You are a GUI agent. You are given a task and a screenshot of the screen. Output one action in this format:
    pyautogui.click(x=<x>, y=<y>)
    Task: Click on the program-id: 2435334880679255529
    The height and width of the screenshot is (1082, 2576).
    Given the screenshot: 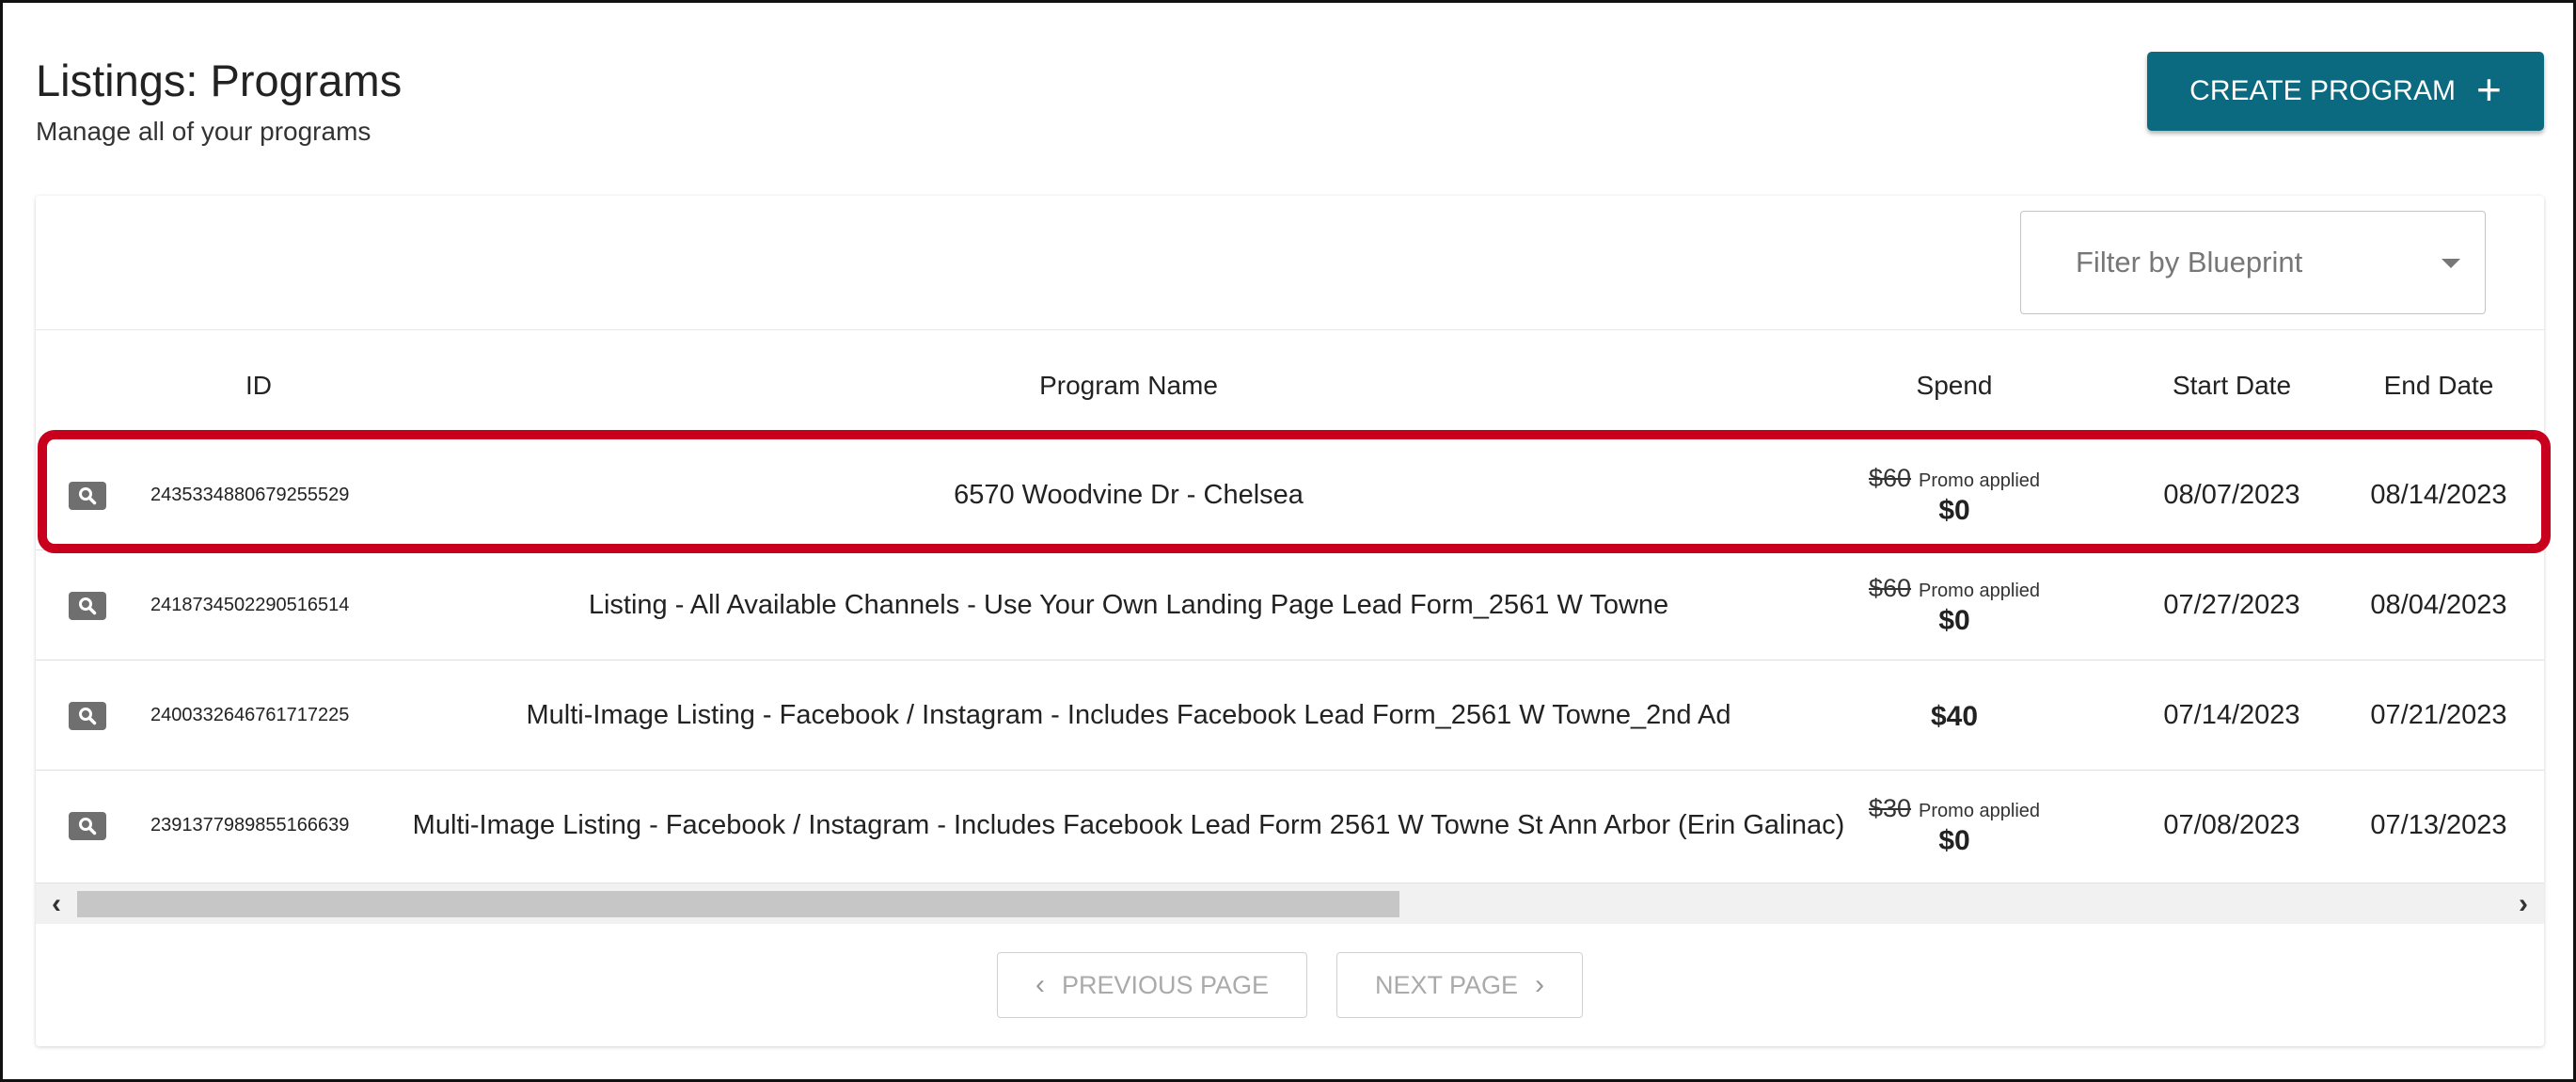 What is the action you would take?
    pyautogui.click(x=250, y=495)
    